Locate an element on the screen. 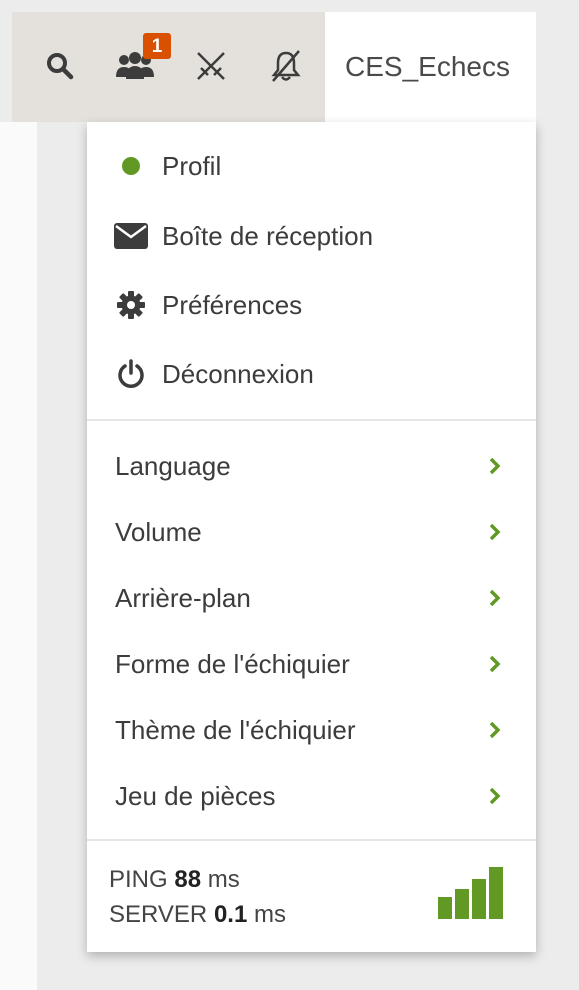  submenu-label: Language is located at coordinates (173, 465).